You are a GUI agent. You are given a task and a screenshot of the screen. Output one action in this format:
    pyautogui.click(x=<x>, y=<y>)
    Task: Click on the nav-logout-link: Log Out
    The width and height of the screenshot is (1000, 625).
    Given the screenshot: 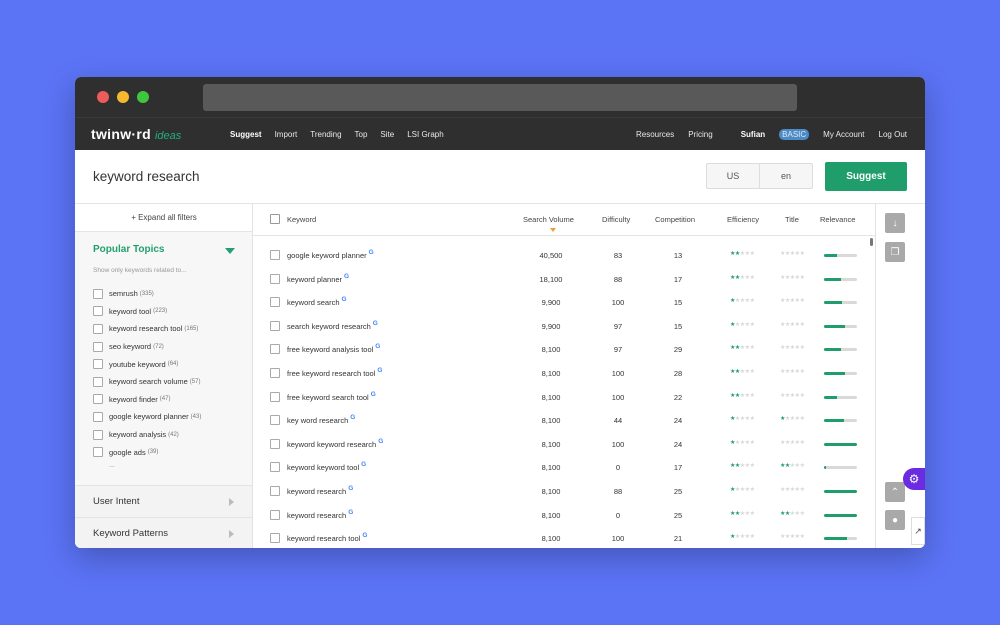 What is the action you would take?
    pyautogui.click(x=893, y=134)
    